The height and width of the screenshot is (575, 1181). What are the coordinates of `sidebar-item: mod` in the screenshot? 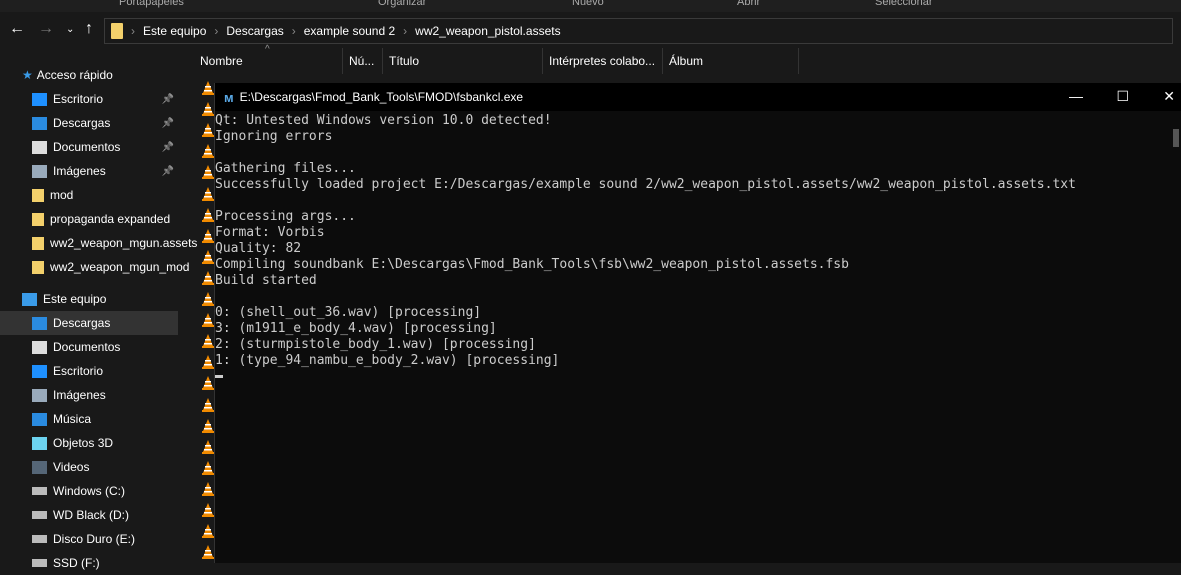 It's located at (89, 195).